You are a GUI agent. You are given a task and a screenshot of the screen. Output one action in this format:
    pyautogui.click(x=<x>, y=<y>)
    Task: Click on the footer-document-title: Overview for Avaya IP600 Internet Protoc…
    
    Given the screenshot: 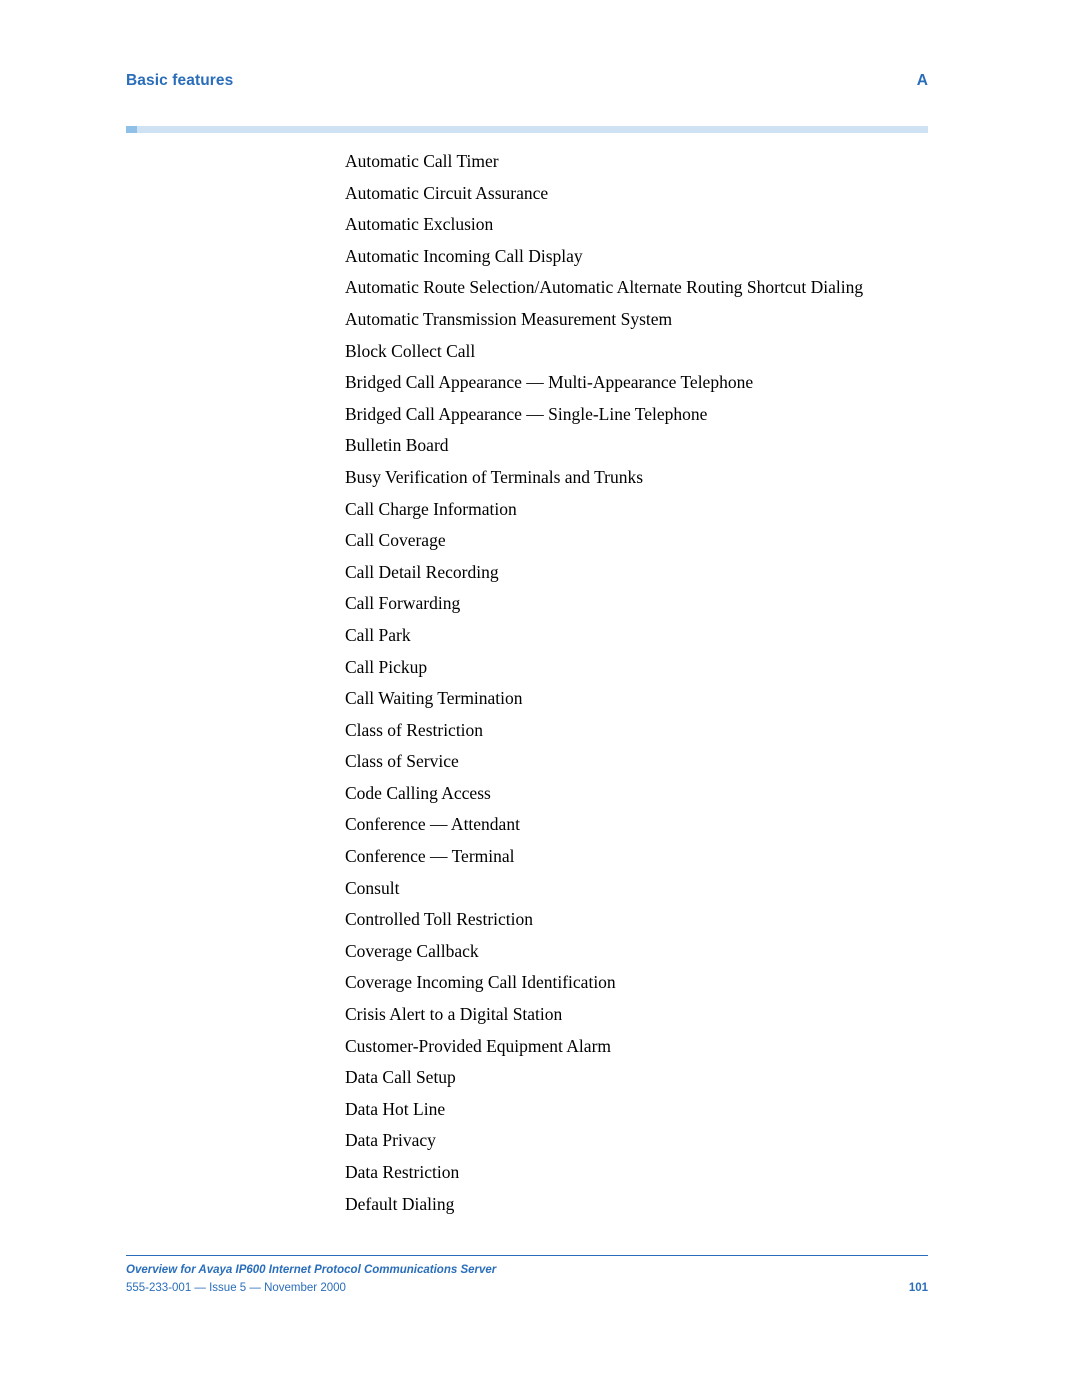 What is the action you would take?
    pyautogui.click(x=311, y=1270)
    